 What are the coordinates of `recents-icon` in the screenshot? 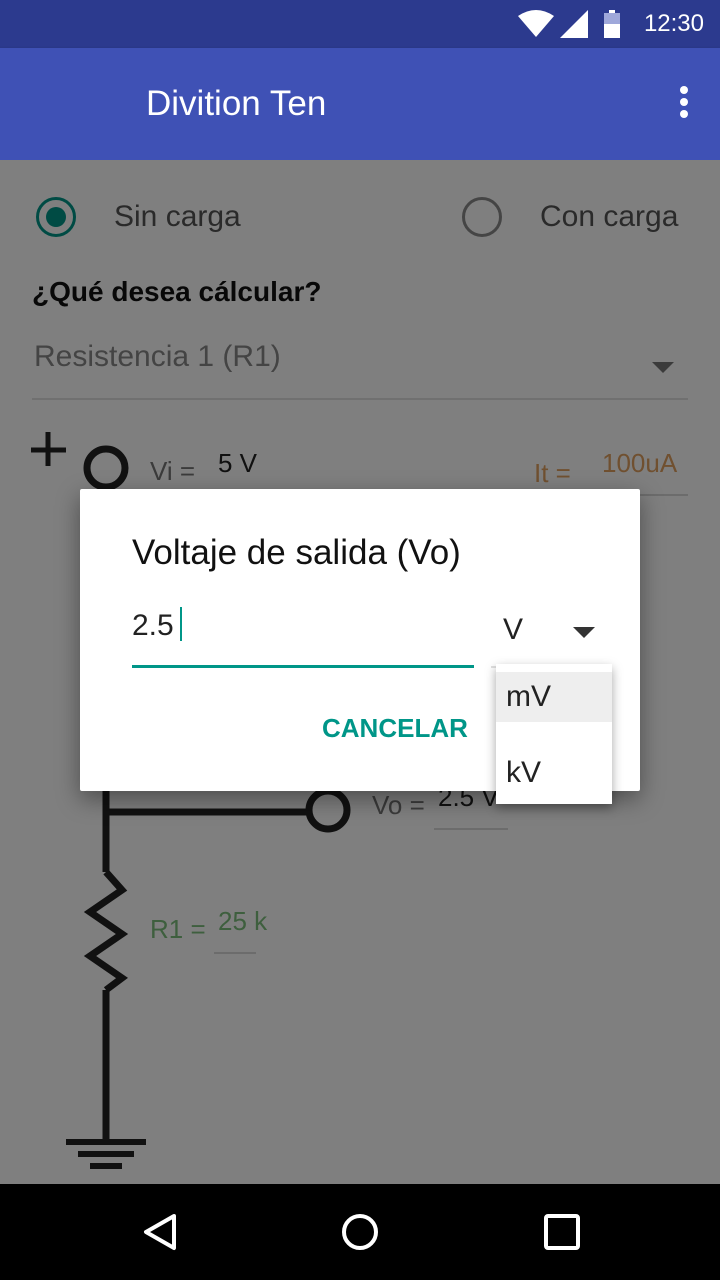 It's located at (562, 1232).